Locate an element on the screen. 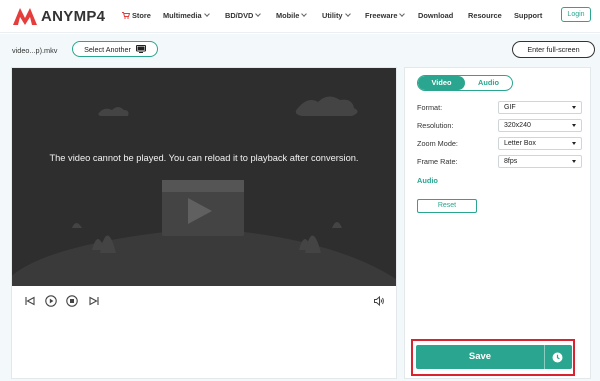 The width and height of the screenshot is (600, 381). monitor-icon is located at coordinates (140, 49).